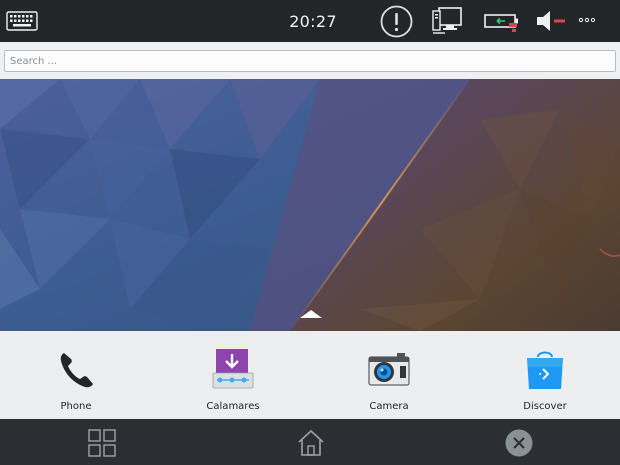 This screenshot has width=620, height=465. What do you see at coordinates (545, 369) in the screenshot?
I see `discover-icon` at bounding box center [545, 369].